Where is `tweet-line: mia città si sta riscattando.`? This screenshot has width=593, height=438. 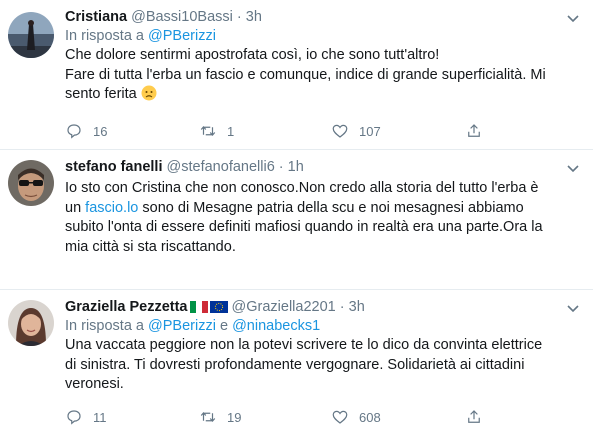
tweet-line: mia città si sta riscattando. is located at coordinates (150, 246).